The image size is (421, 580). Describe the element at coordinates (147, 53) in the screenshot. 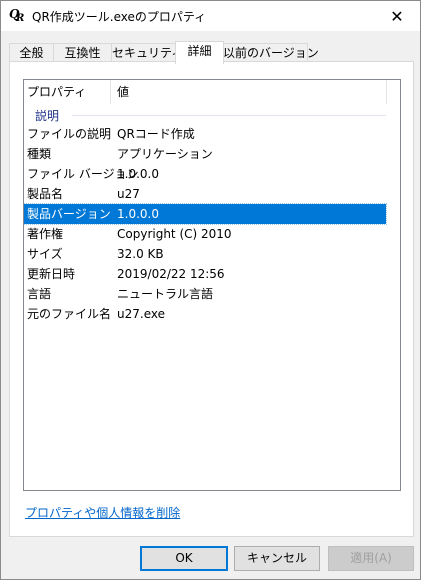

I see `tab-security: セキュリティ` at that location.